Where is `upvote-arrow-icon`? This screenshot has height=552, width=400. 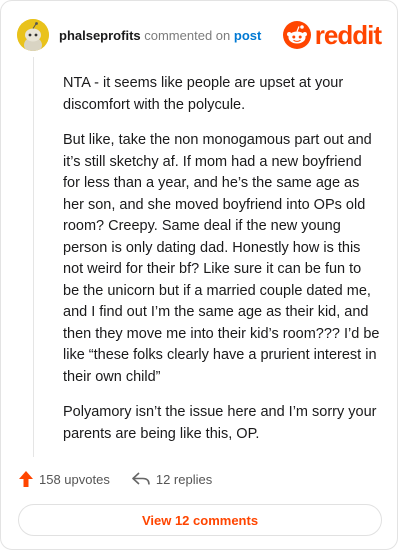 upvote-arrow-icon is located at coordinates (26, 479).